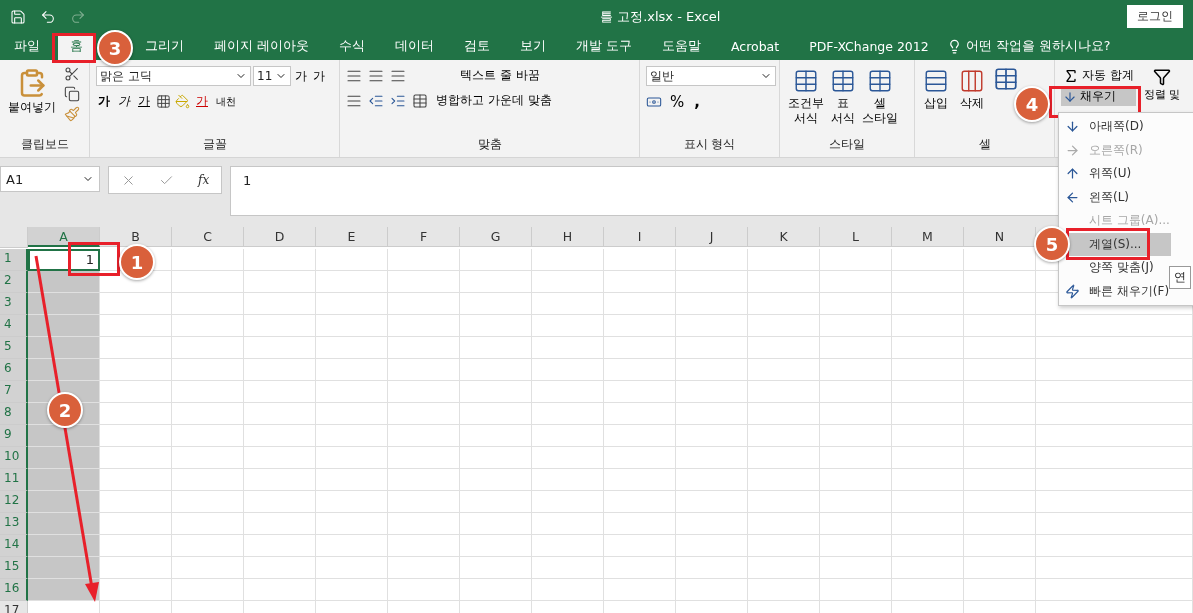 The height and width of the screenshot is (613, 1193). I want to click on group-label: 셀, so click(984, 144).